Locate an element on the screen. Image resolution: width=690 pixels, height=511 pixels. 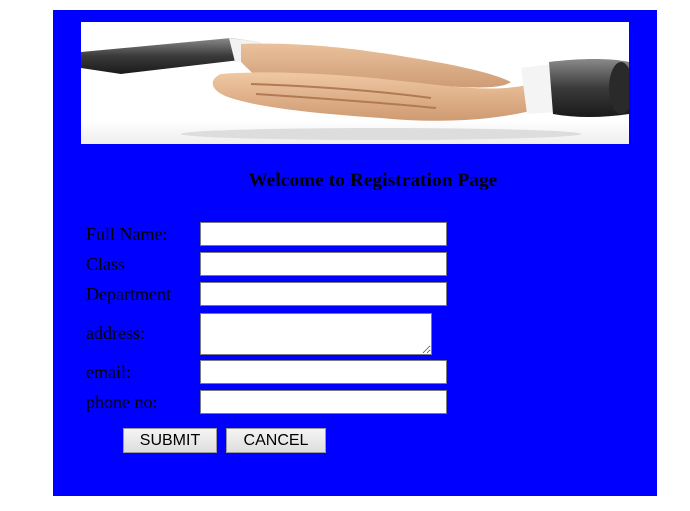
full-name-input is located at coordinates (323, 234).